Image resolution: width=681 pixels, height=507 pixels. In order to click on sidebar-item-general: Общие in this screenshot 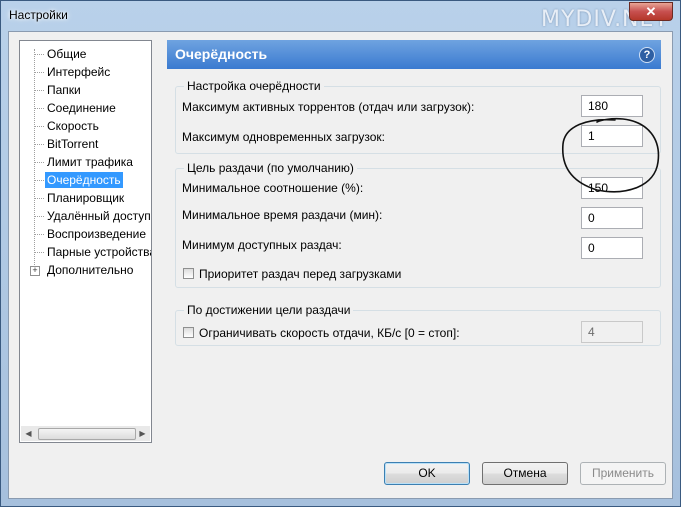, I will do `click(85, 54)`.